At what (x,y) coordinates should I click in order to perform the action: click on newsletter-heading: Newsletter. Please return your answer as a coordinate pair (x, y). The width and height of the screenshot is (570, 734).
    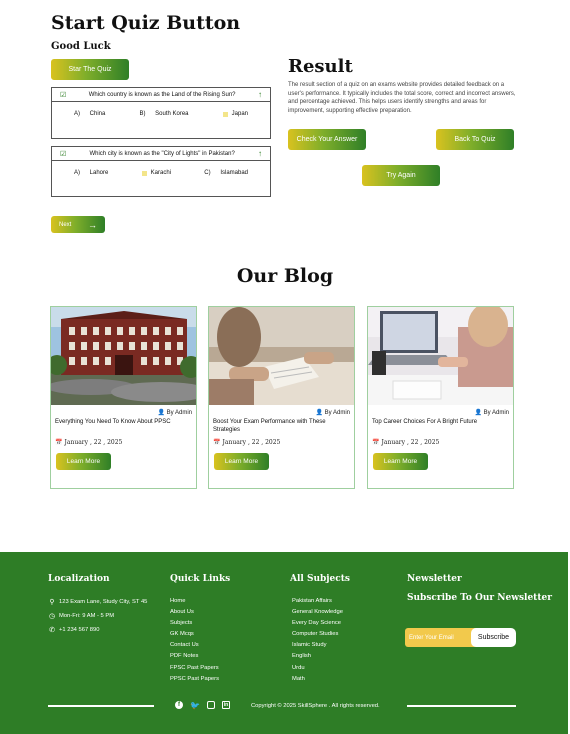
    Looking at the image, I should click on (434, 579).